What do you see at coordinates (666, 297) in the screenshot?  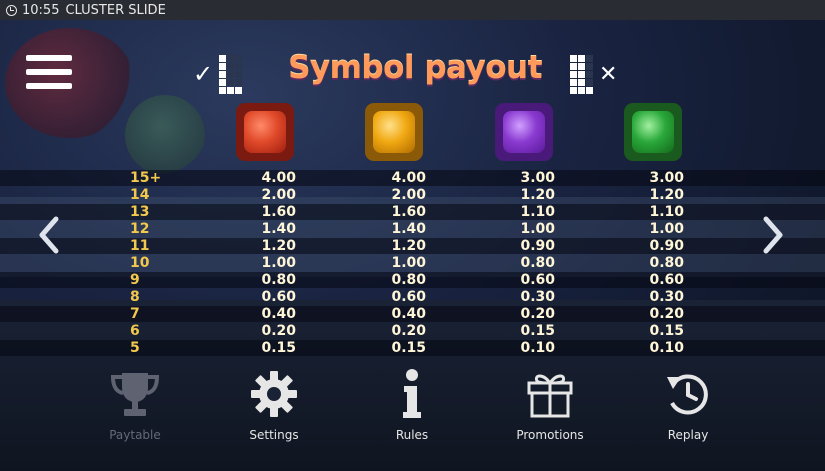 I see `payout-green: 0.30` at bounding box center [666, 297].